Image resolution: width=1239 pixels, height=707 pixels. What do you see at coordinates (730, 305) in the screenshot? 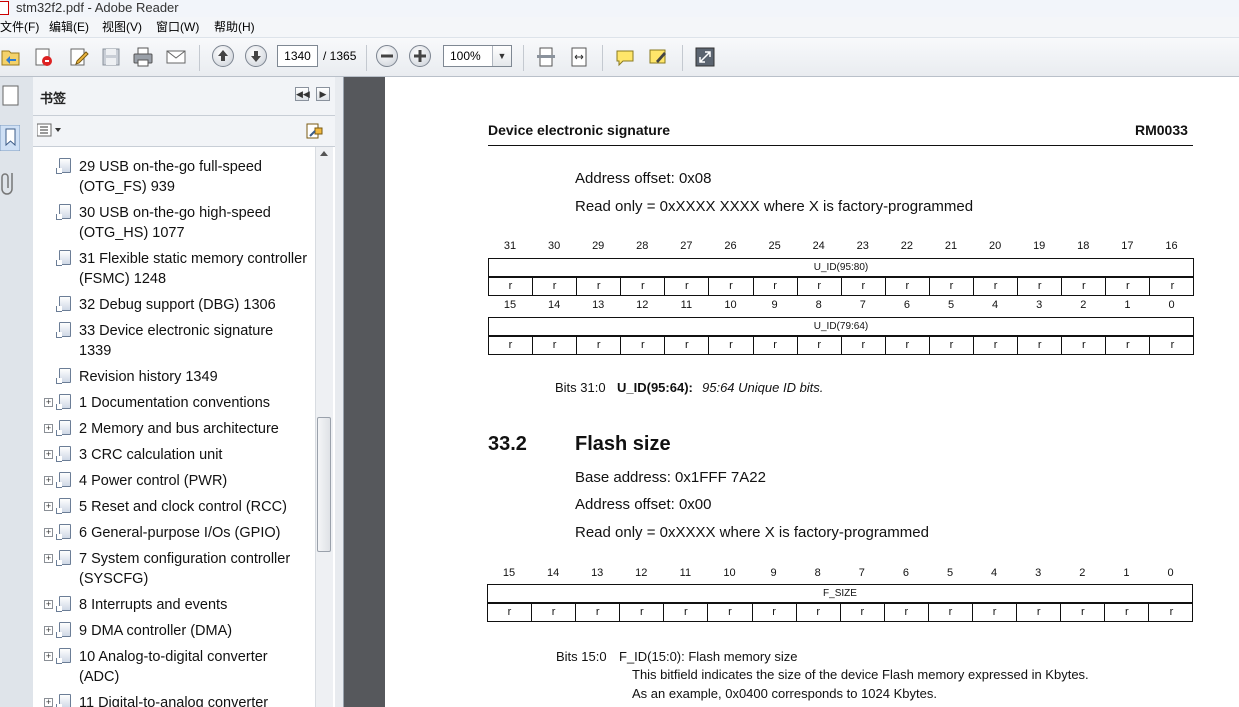
I see `bit-number: 10` at bounding box center [730, 305].